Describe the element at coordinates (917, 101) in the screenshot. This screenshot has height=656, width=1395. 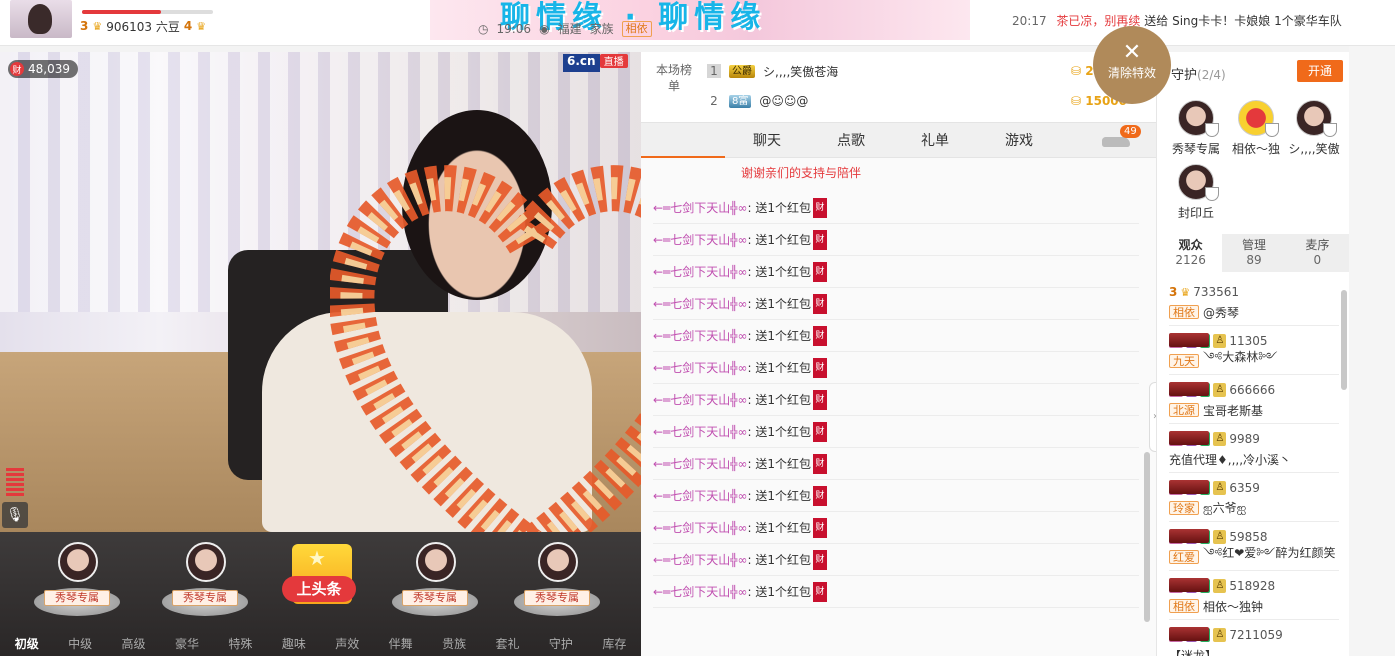
I see `rank-row: 2 8富 @☺☺@ ⛁ 15000` at that location.